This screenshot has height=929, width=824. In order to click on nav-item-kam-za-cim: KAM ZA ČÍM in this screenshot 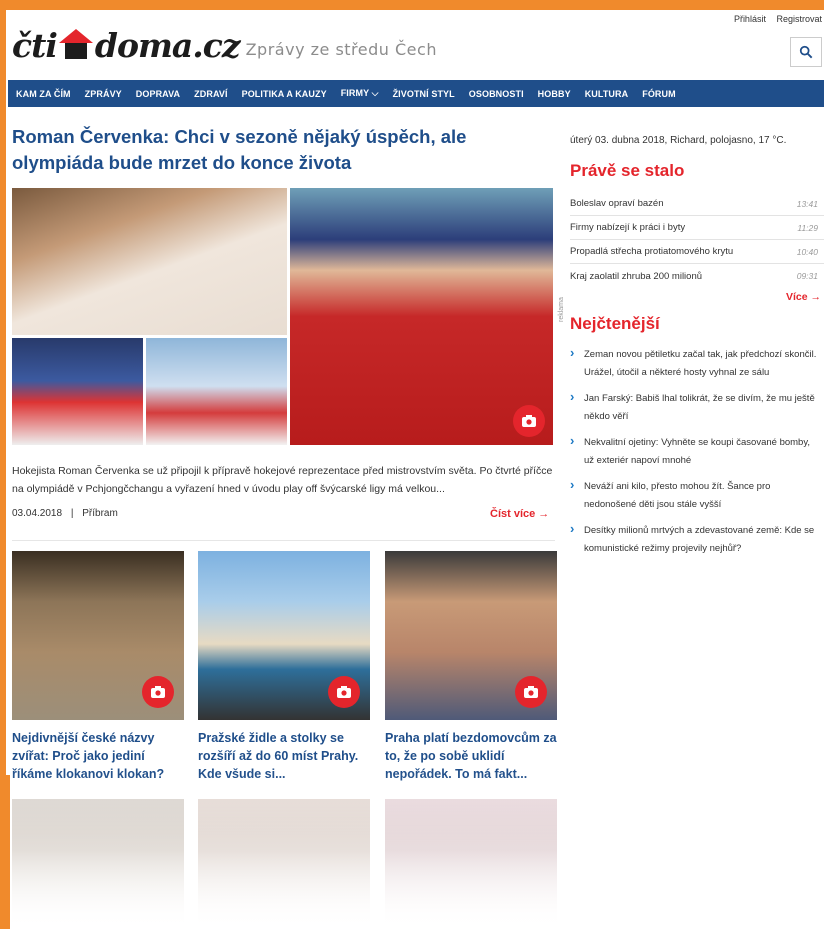, I will do `click(43, 94)`.